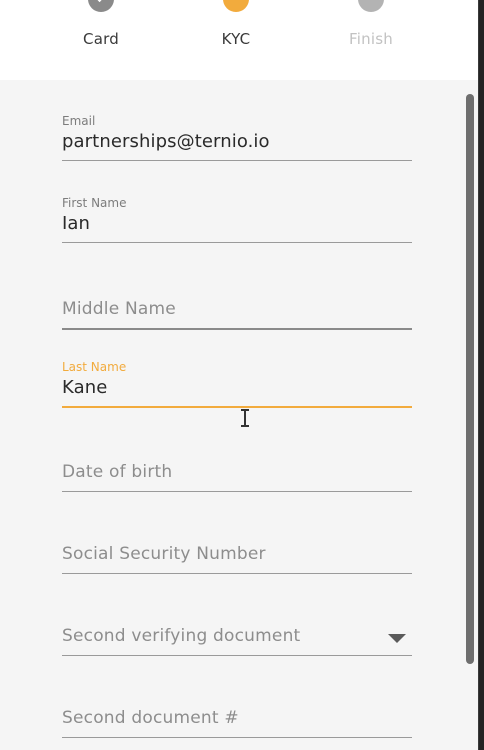 The image size is (484, 750). Describe the element at coordinates (166, 141) in the screenshot. I see `email-value: partnerships@ternio.io` at that location.